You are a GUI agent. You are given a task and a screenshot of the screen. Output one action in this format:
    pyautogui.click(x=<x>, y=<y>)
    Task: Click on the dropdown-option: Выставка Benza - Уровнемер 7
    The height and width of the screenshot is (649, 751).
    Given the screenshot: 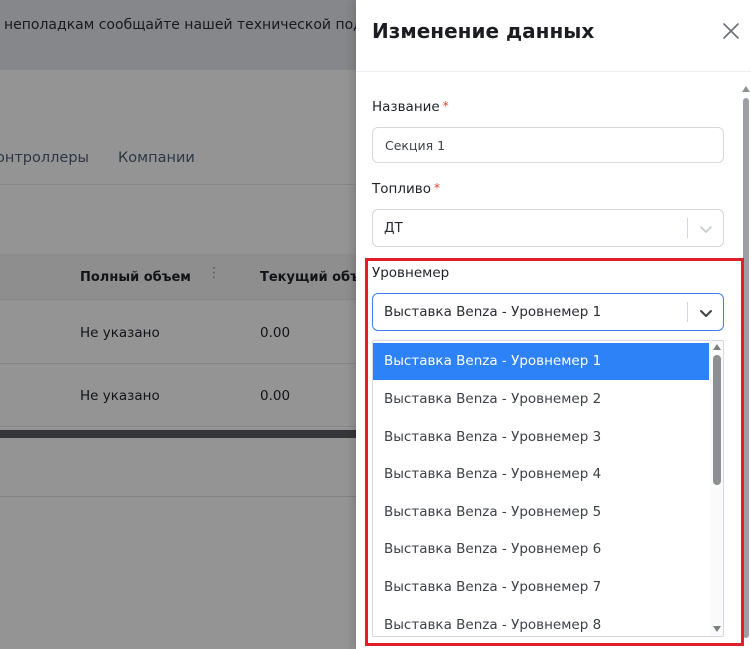 What is the action you would take?
    pyautogui.click(x=541, y=587)
    